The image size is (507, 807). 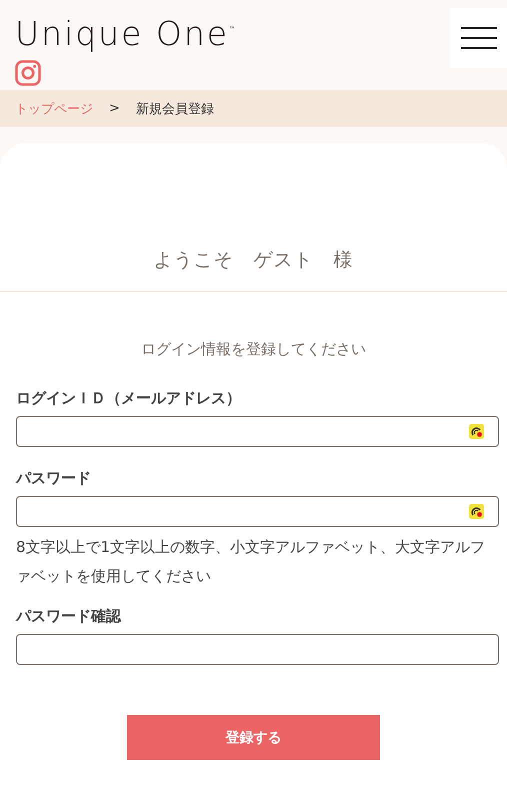 What do you see at coordinates (253, 260) in the screenshot?
I see `welcome-text: ようこそ ゲスト 様` at bounding box center [253, 260].